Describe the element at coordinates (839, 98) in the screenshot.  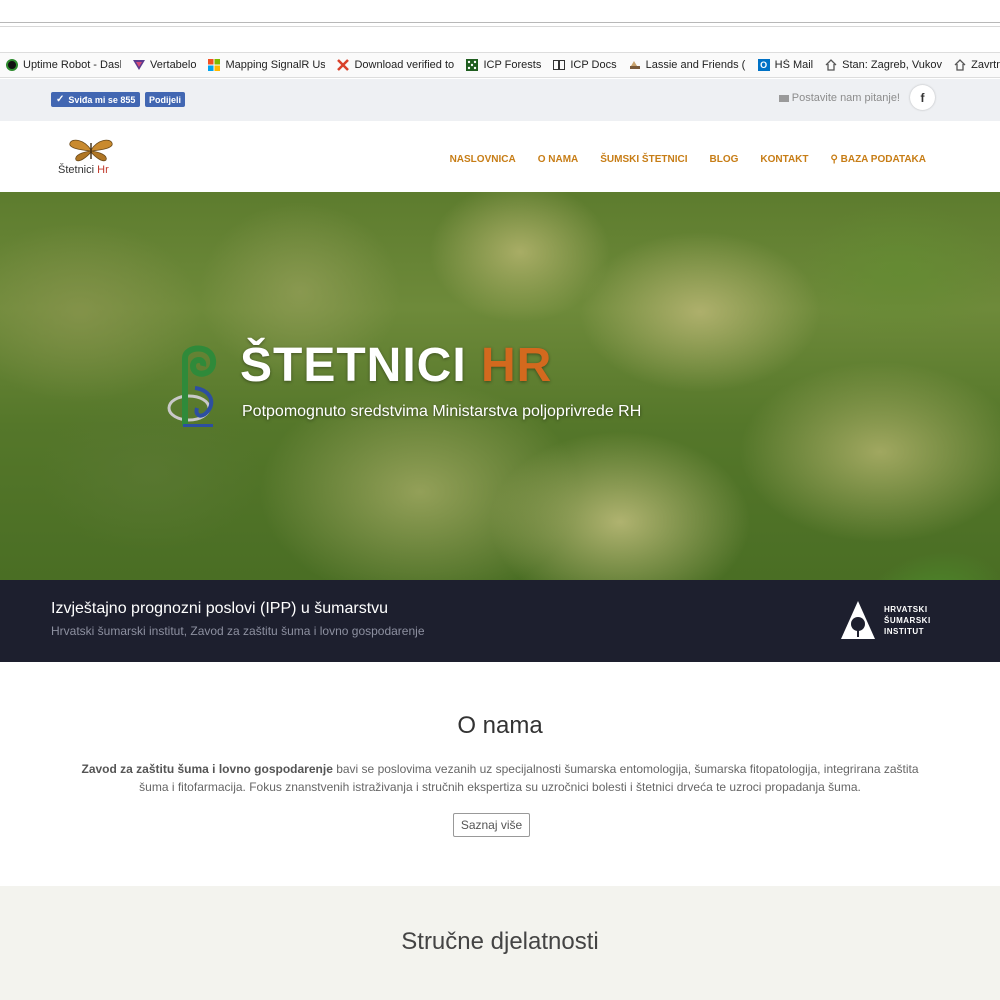
I see `ask-question-link: Postavite nam pitanje!` at that location.